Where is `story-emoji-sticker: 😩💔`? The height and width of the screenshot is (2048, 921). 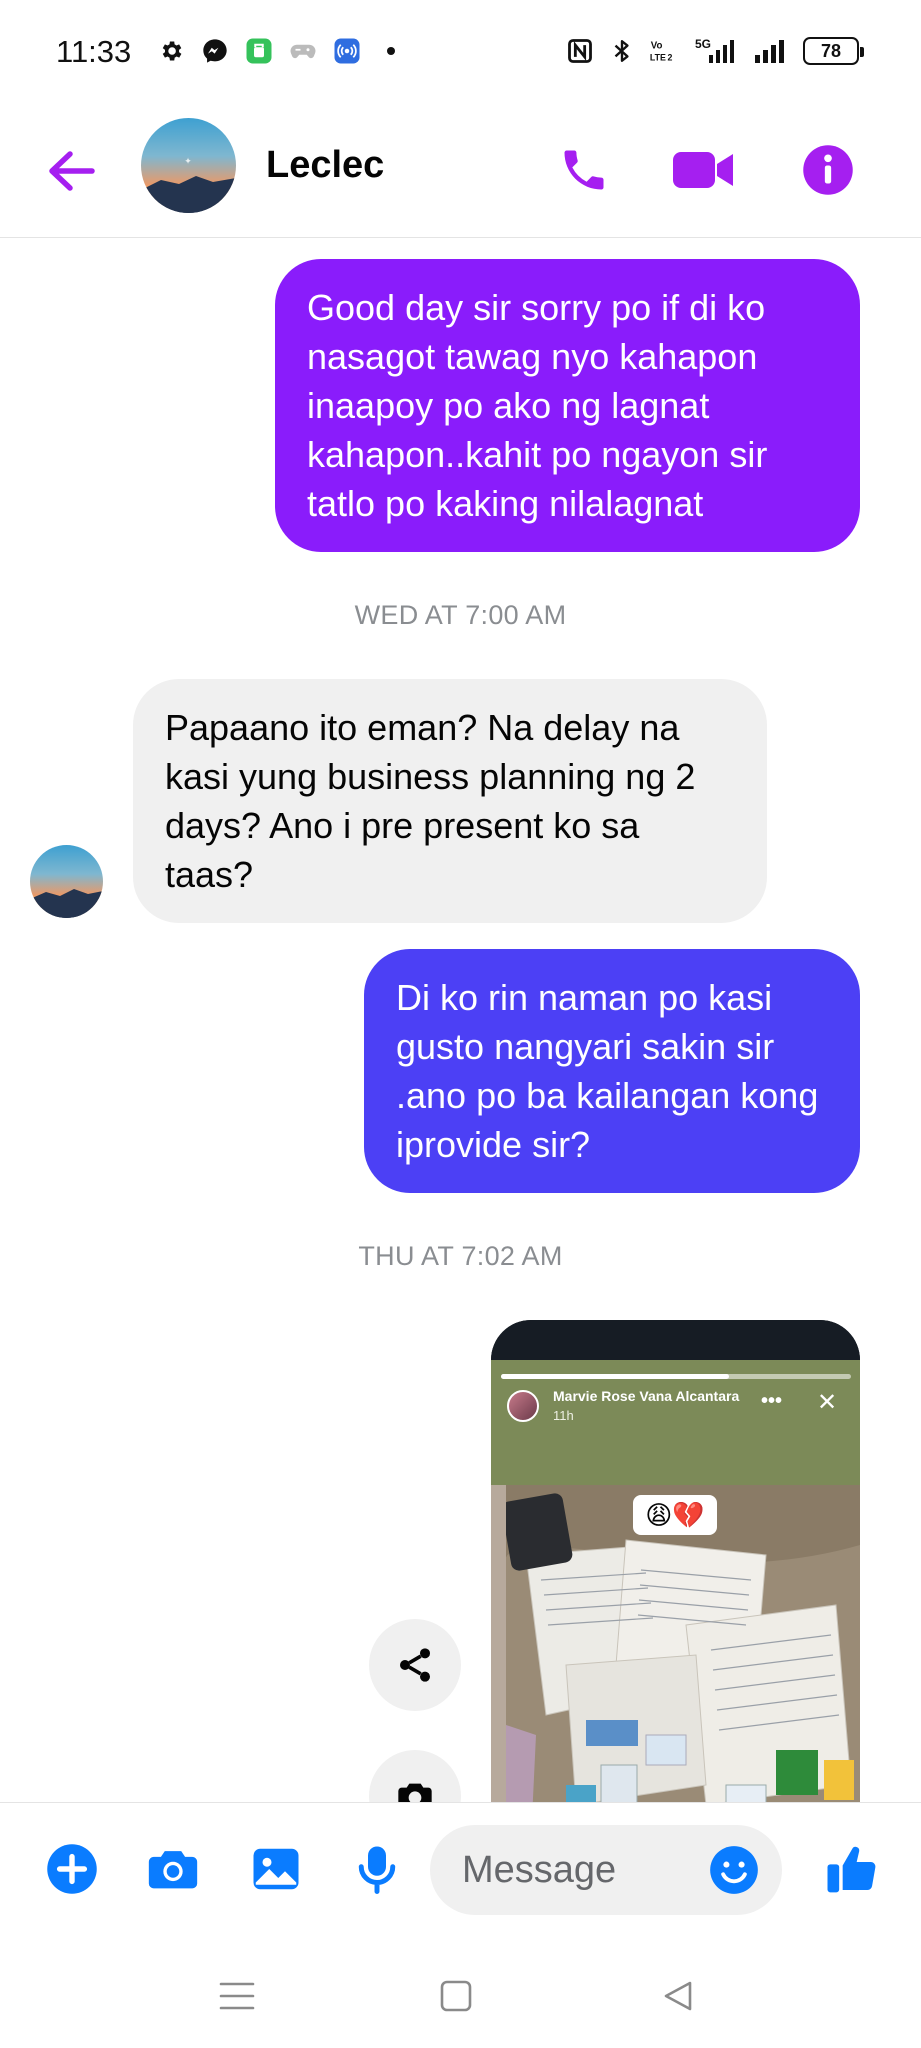
story-emoji-sticker: 😩💔 is located at coordinates (675, 1515).